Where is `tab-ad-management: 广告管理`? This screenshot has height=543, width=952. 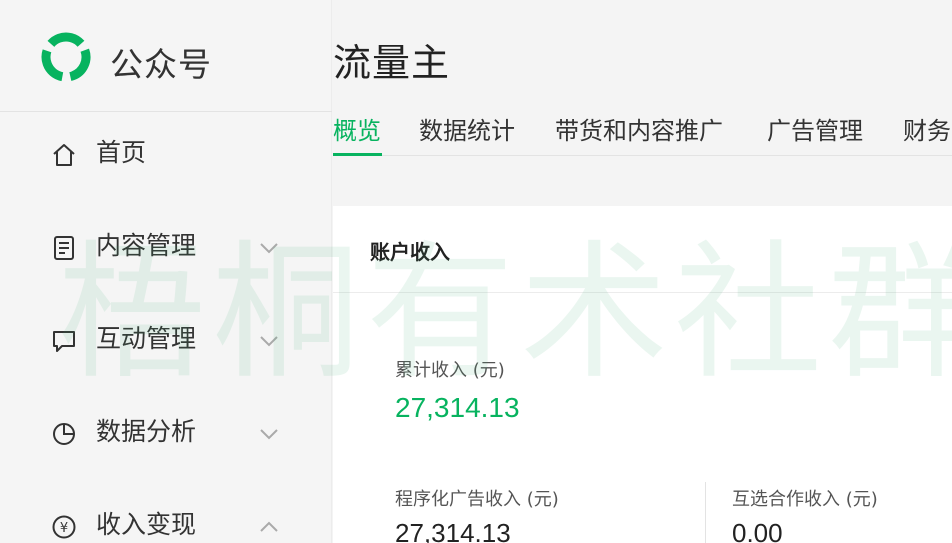
tab-ad-management: 广告管理 is located at coordinates (815, 131).